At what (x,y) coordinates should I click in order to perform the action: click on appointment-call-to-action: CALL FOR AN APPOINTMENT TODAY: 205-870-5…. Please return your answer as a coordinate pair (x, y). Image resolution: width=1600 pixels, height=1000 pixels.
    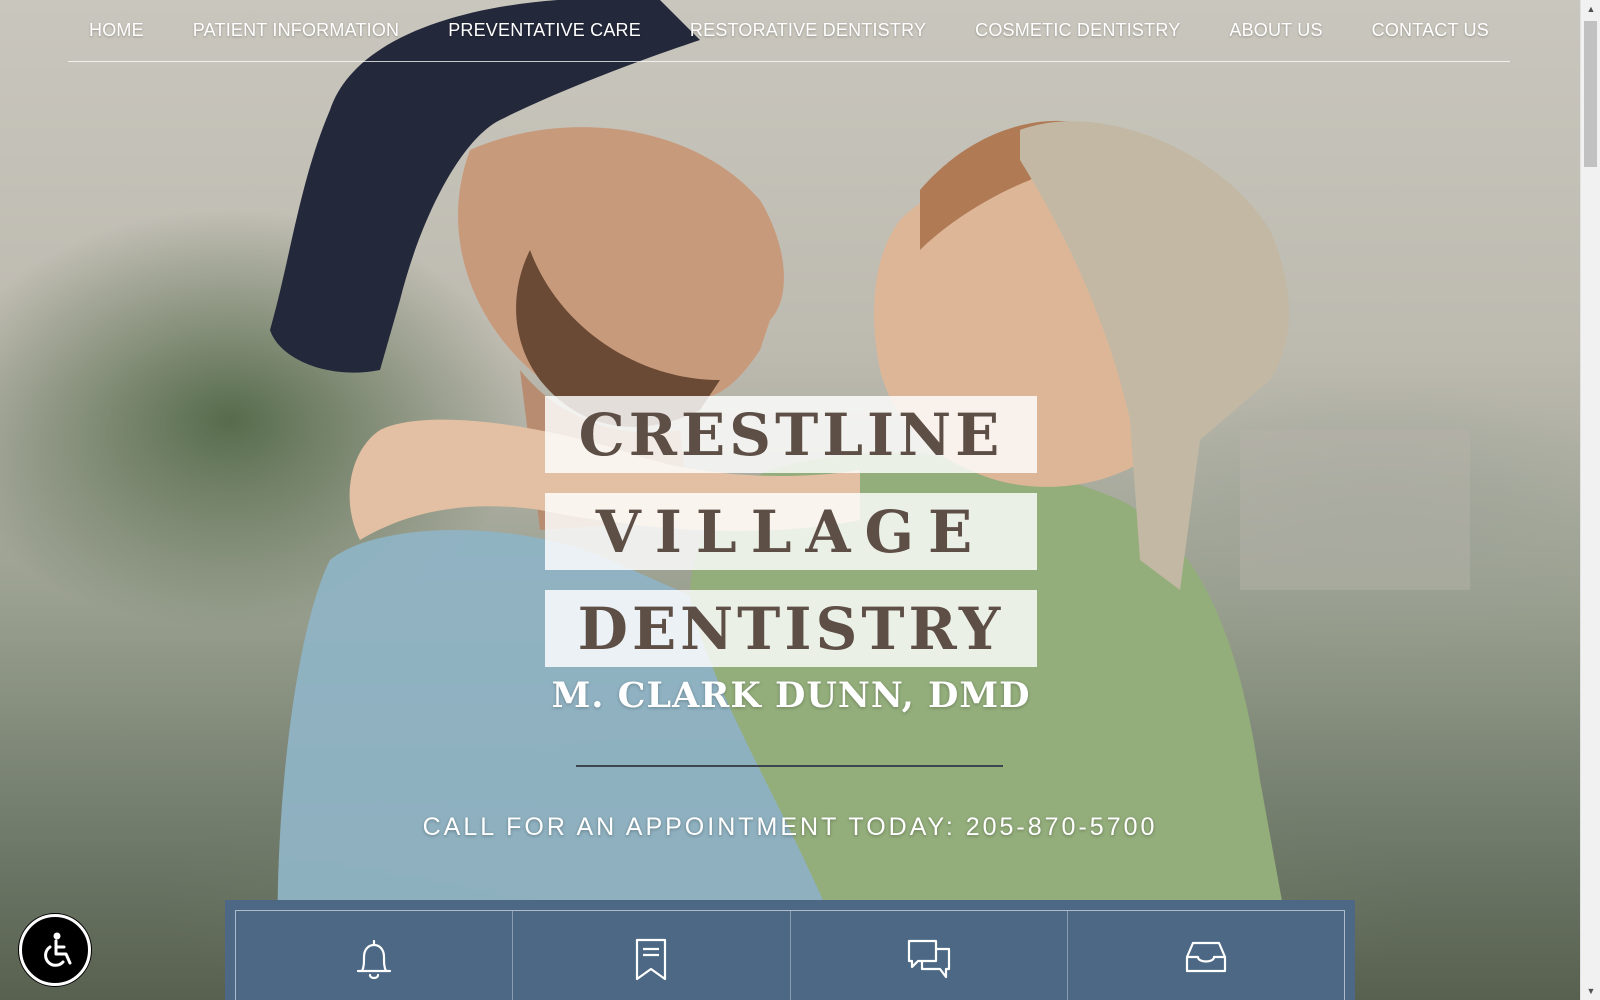
    Looking at the image, I should click on (790, 827).